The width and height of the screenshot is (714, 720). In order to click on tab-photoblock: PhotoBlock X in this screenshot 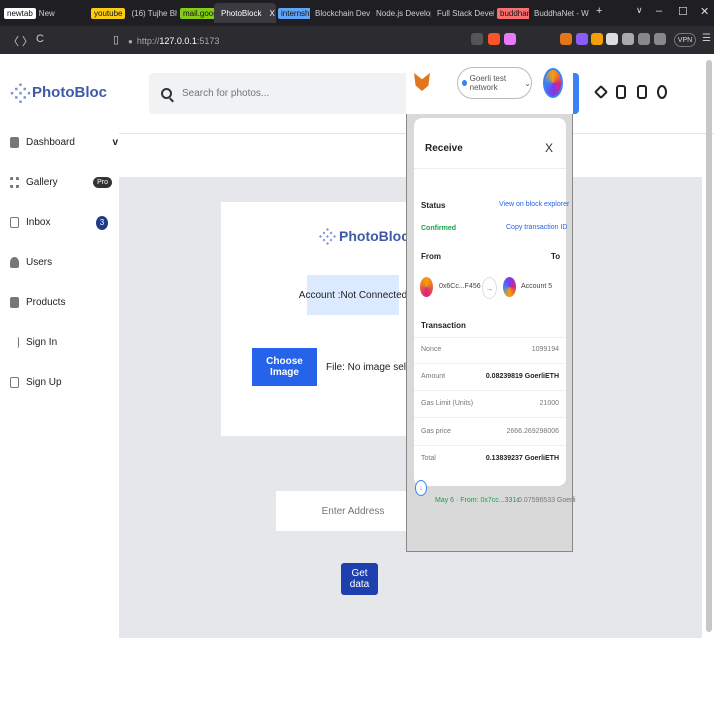, I will do `click(245, 13)`.